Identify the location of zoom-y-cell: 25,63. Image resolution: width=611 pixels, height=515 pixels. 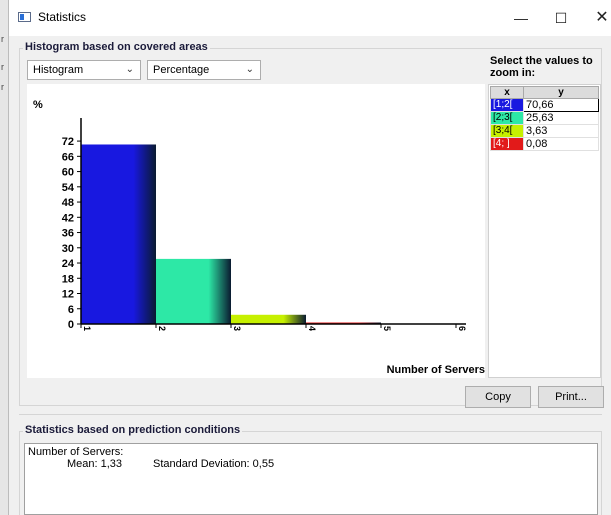
(561, 118).